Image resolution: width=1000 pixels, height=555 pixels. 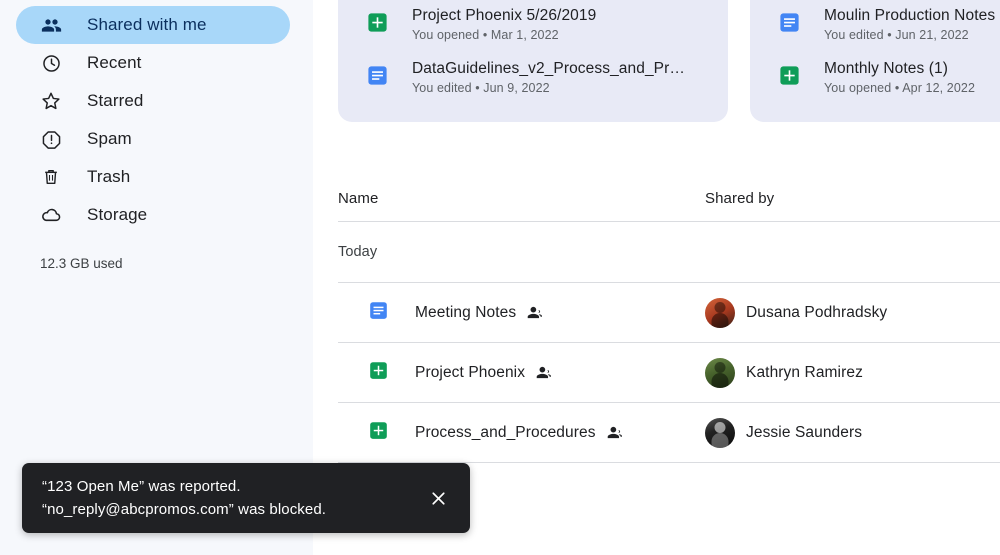 What do you see at coordinates (51, 139) in the screenshot?
I see `warning-octagon-icon` at bounding box center [51, 139].